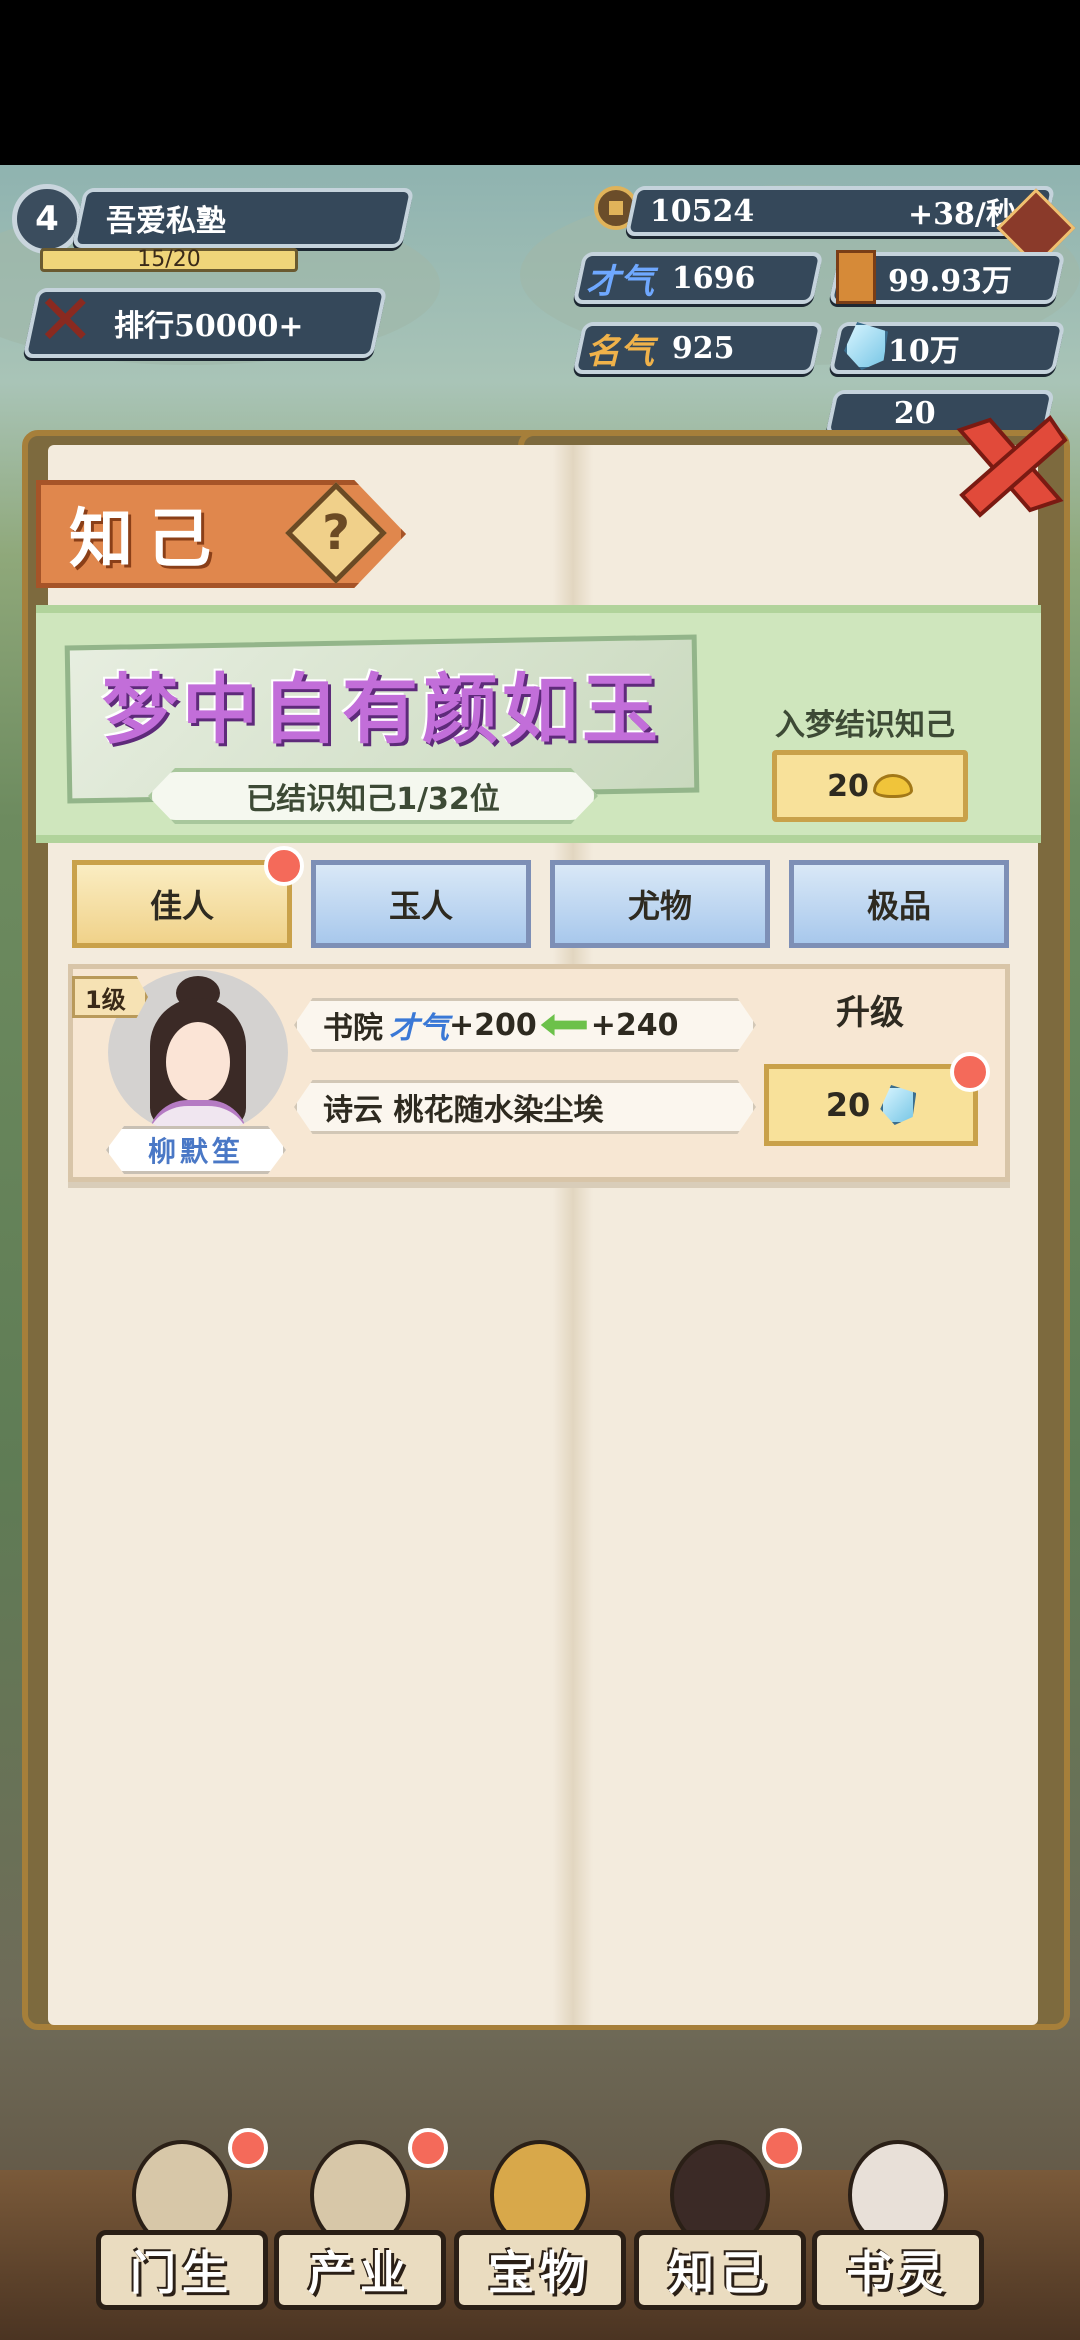  Describe the element at coordinates (970, 1072) in the screenshot. I see `upgrade-badge-dot` at that location.